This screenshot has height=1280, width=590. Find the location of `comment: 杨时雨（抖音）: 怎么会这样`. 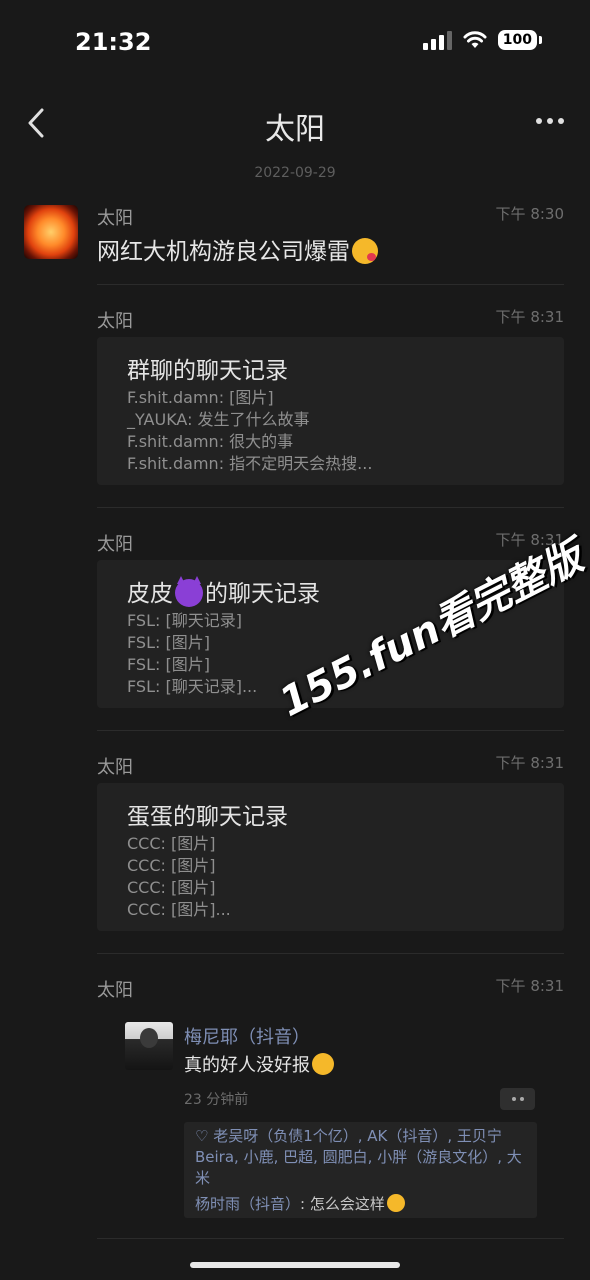

comment: 杨时雨（抖音）: 怎么会这样 is located at coordinates (300, 1203).